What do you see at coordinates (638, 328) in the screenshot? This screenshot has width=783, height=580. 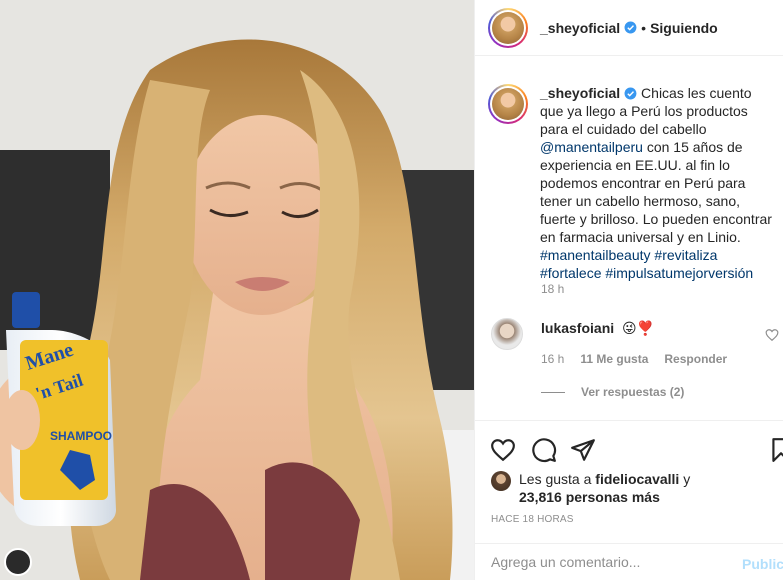 I see `comment-text: 😜❣️` at bounding box center [638, 328].